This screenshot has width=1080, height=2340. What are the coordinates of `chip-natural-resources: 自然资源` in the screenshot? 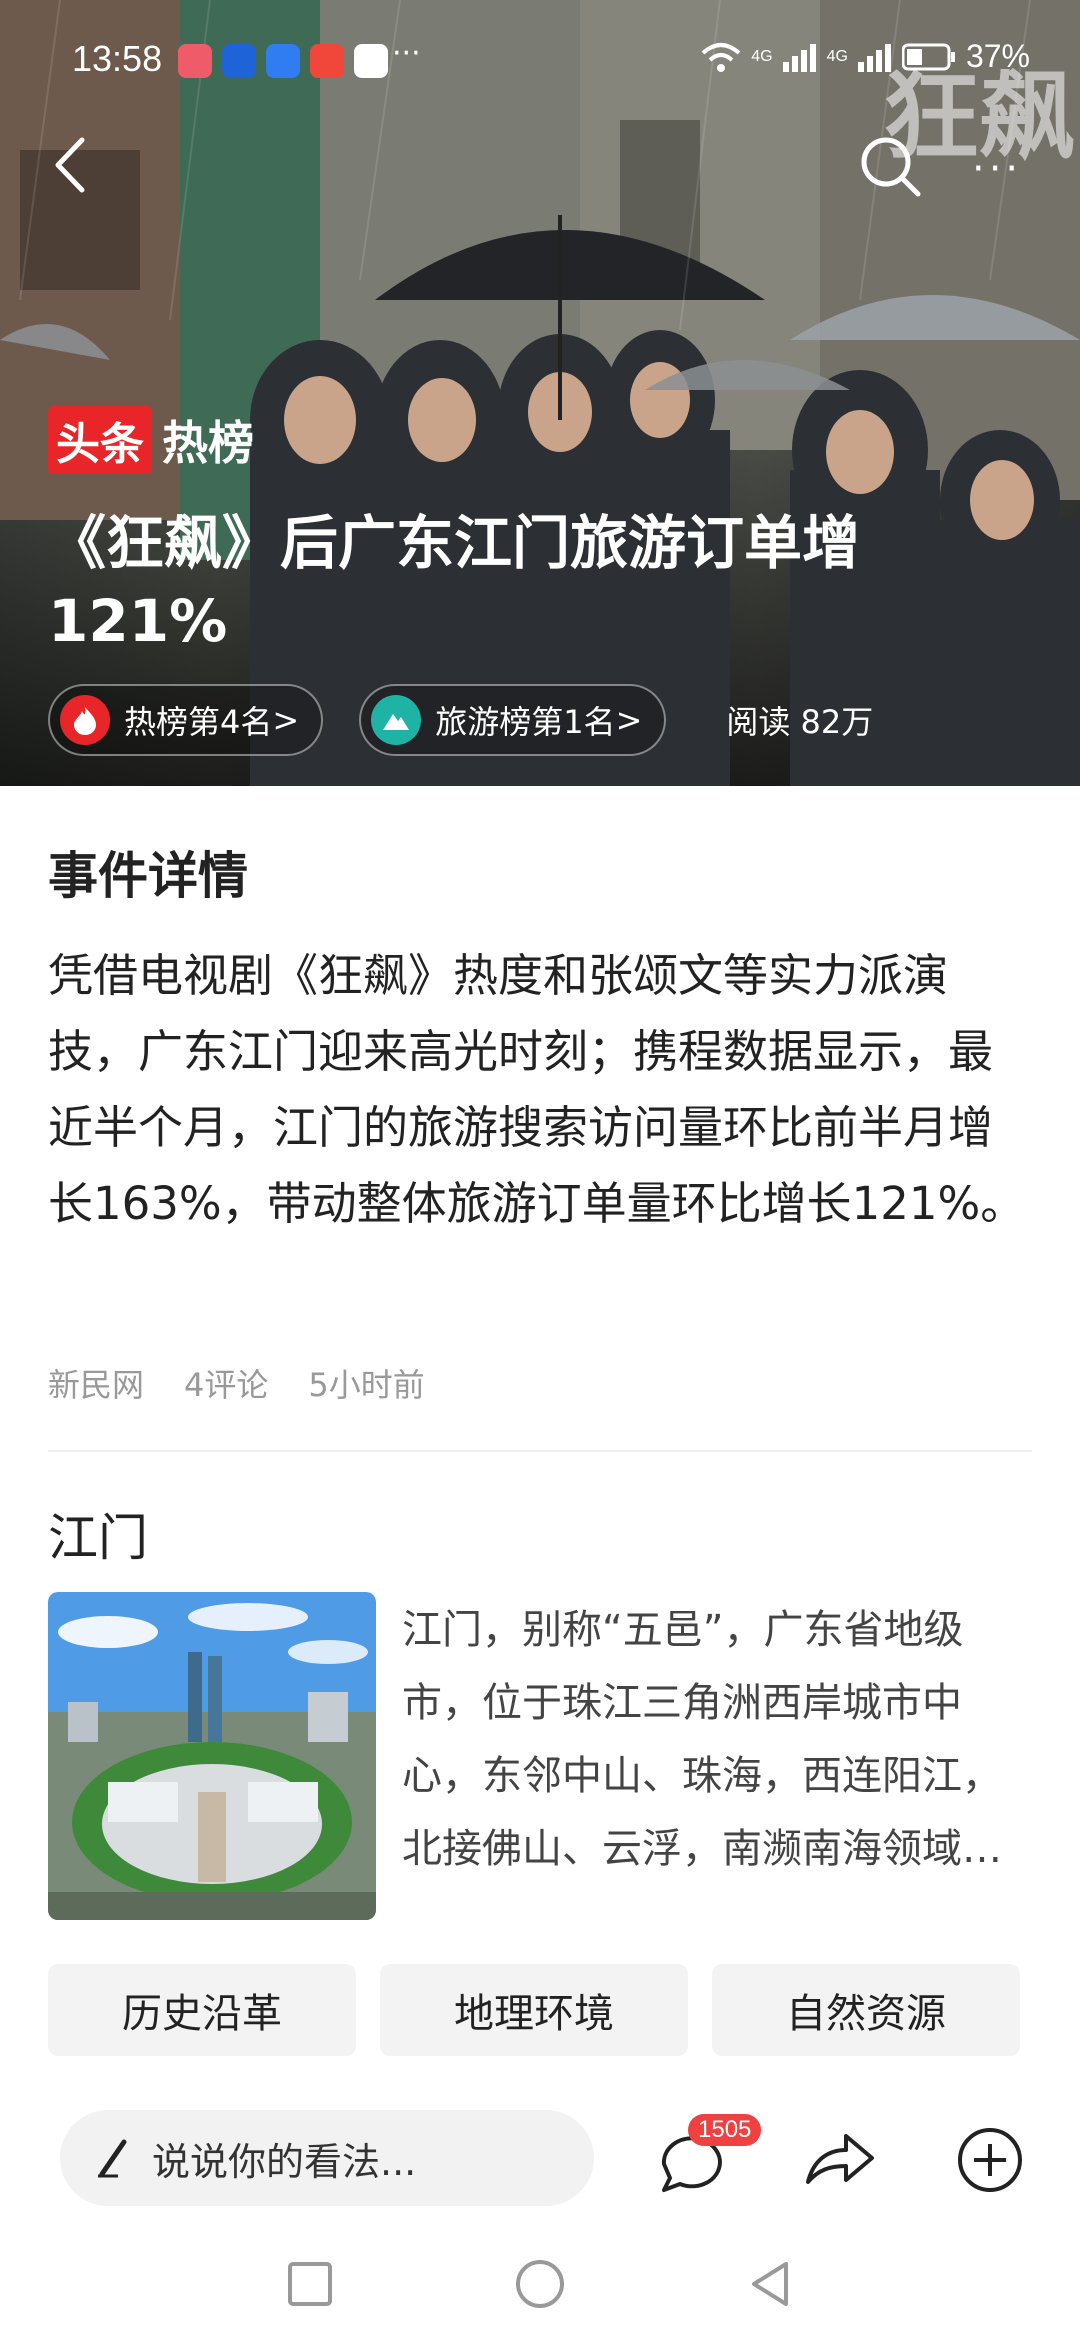 It's located at (866, 2010).